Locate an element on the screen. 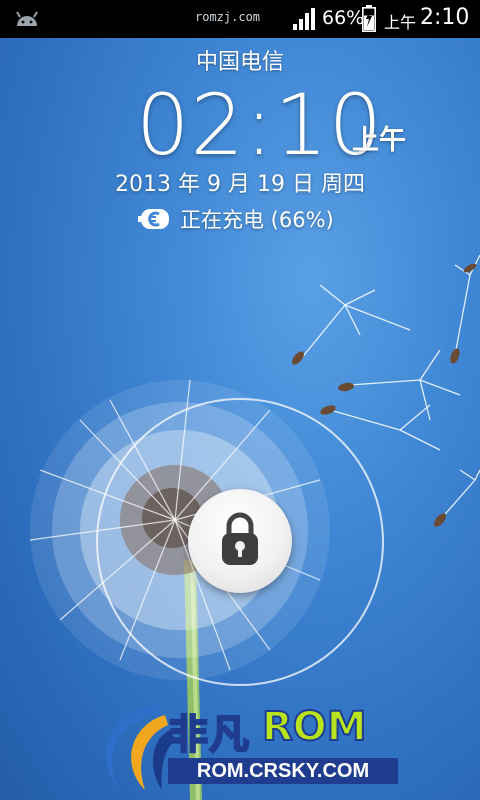 Image resolution: width=480 pixels, height=800 pixels. charging-plug-icon is located at coordinates (153, 219).